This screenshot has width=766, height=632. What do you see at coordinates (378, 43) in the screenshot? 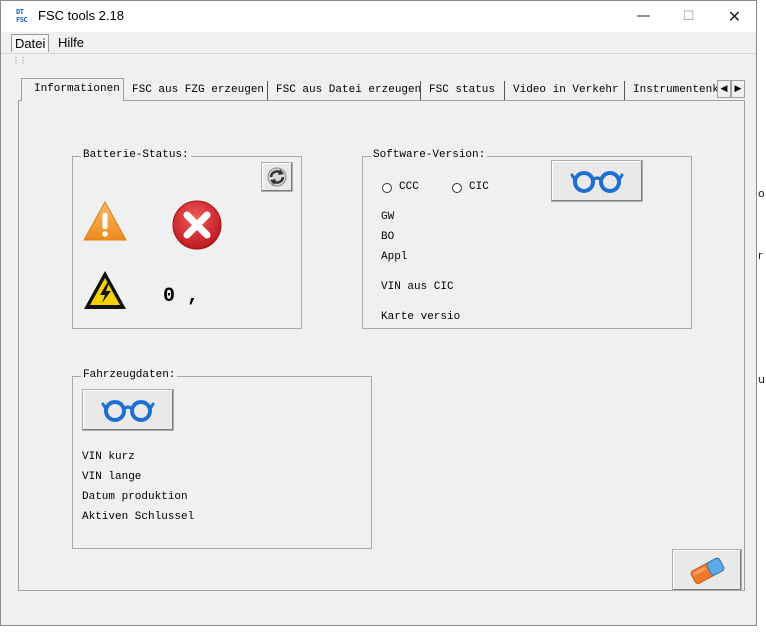
I see `menu-bar: Datei Hilfe` at bounding box center [378, 43].